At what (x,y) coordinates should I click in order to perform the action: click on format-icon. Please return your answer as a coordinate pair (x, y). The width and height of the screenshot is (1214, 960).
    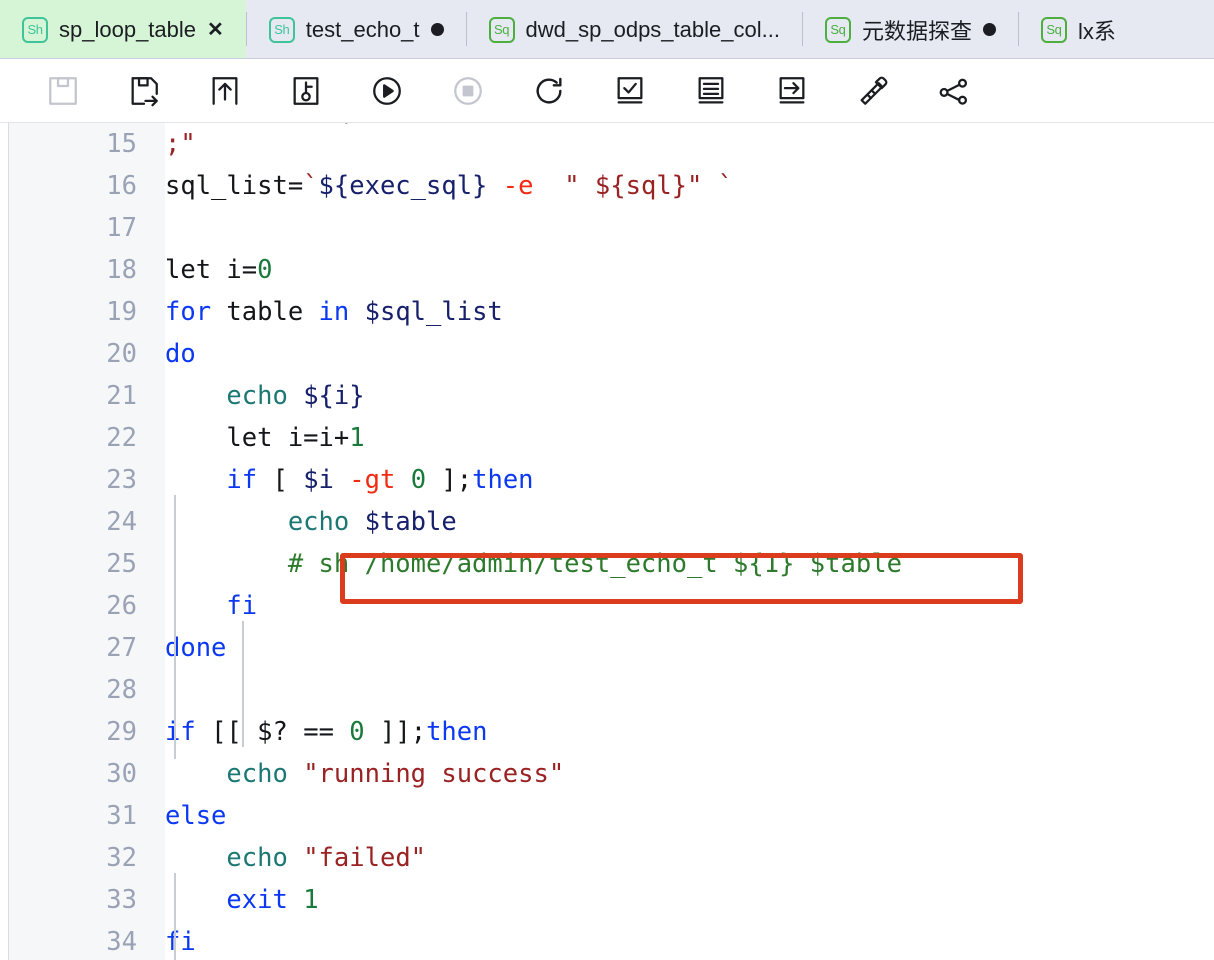
    Looking at the image, I should click on (710, 91).